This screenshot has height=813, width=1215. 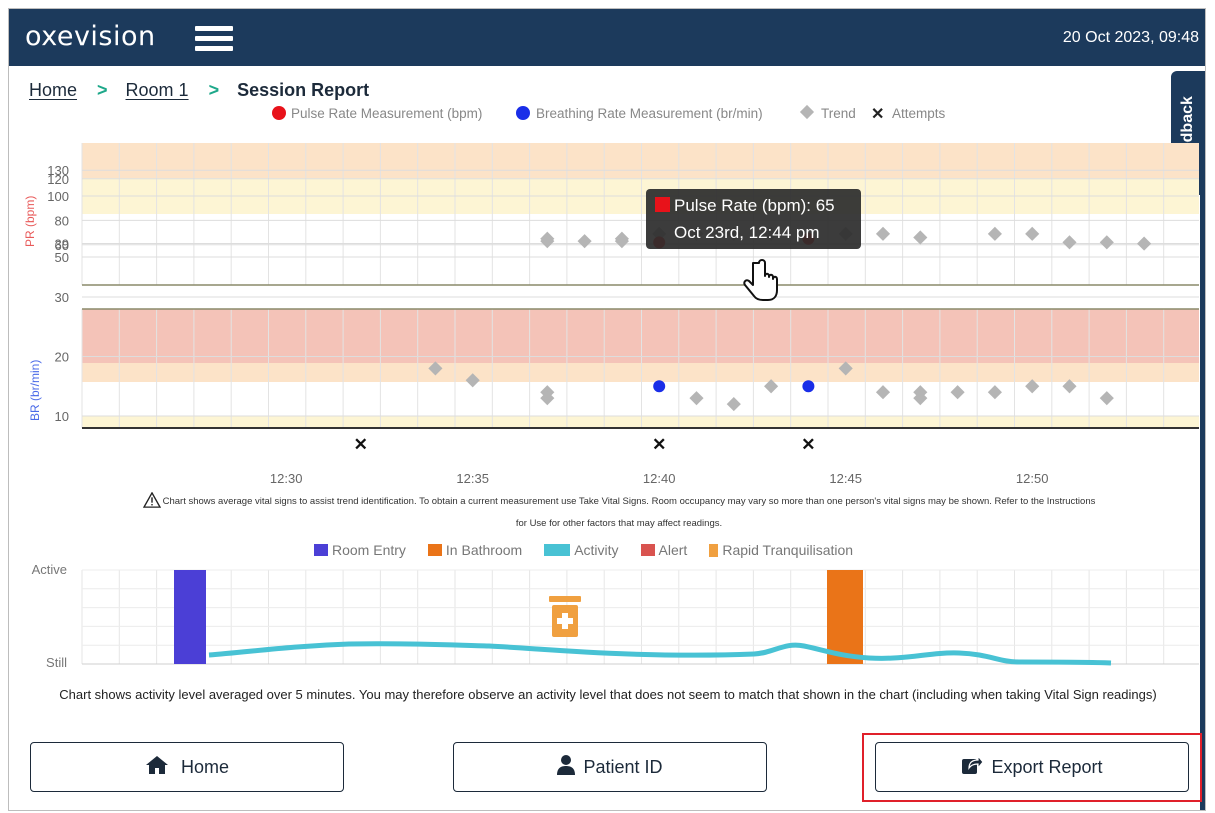 What do you see at coordinates (279, 113) in the screenshot?
I see `legend-pulse-swatch` at bounding box center [279, 113].